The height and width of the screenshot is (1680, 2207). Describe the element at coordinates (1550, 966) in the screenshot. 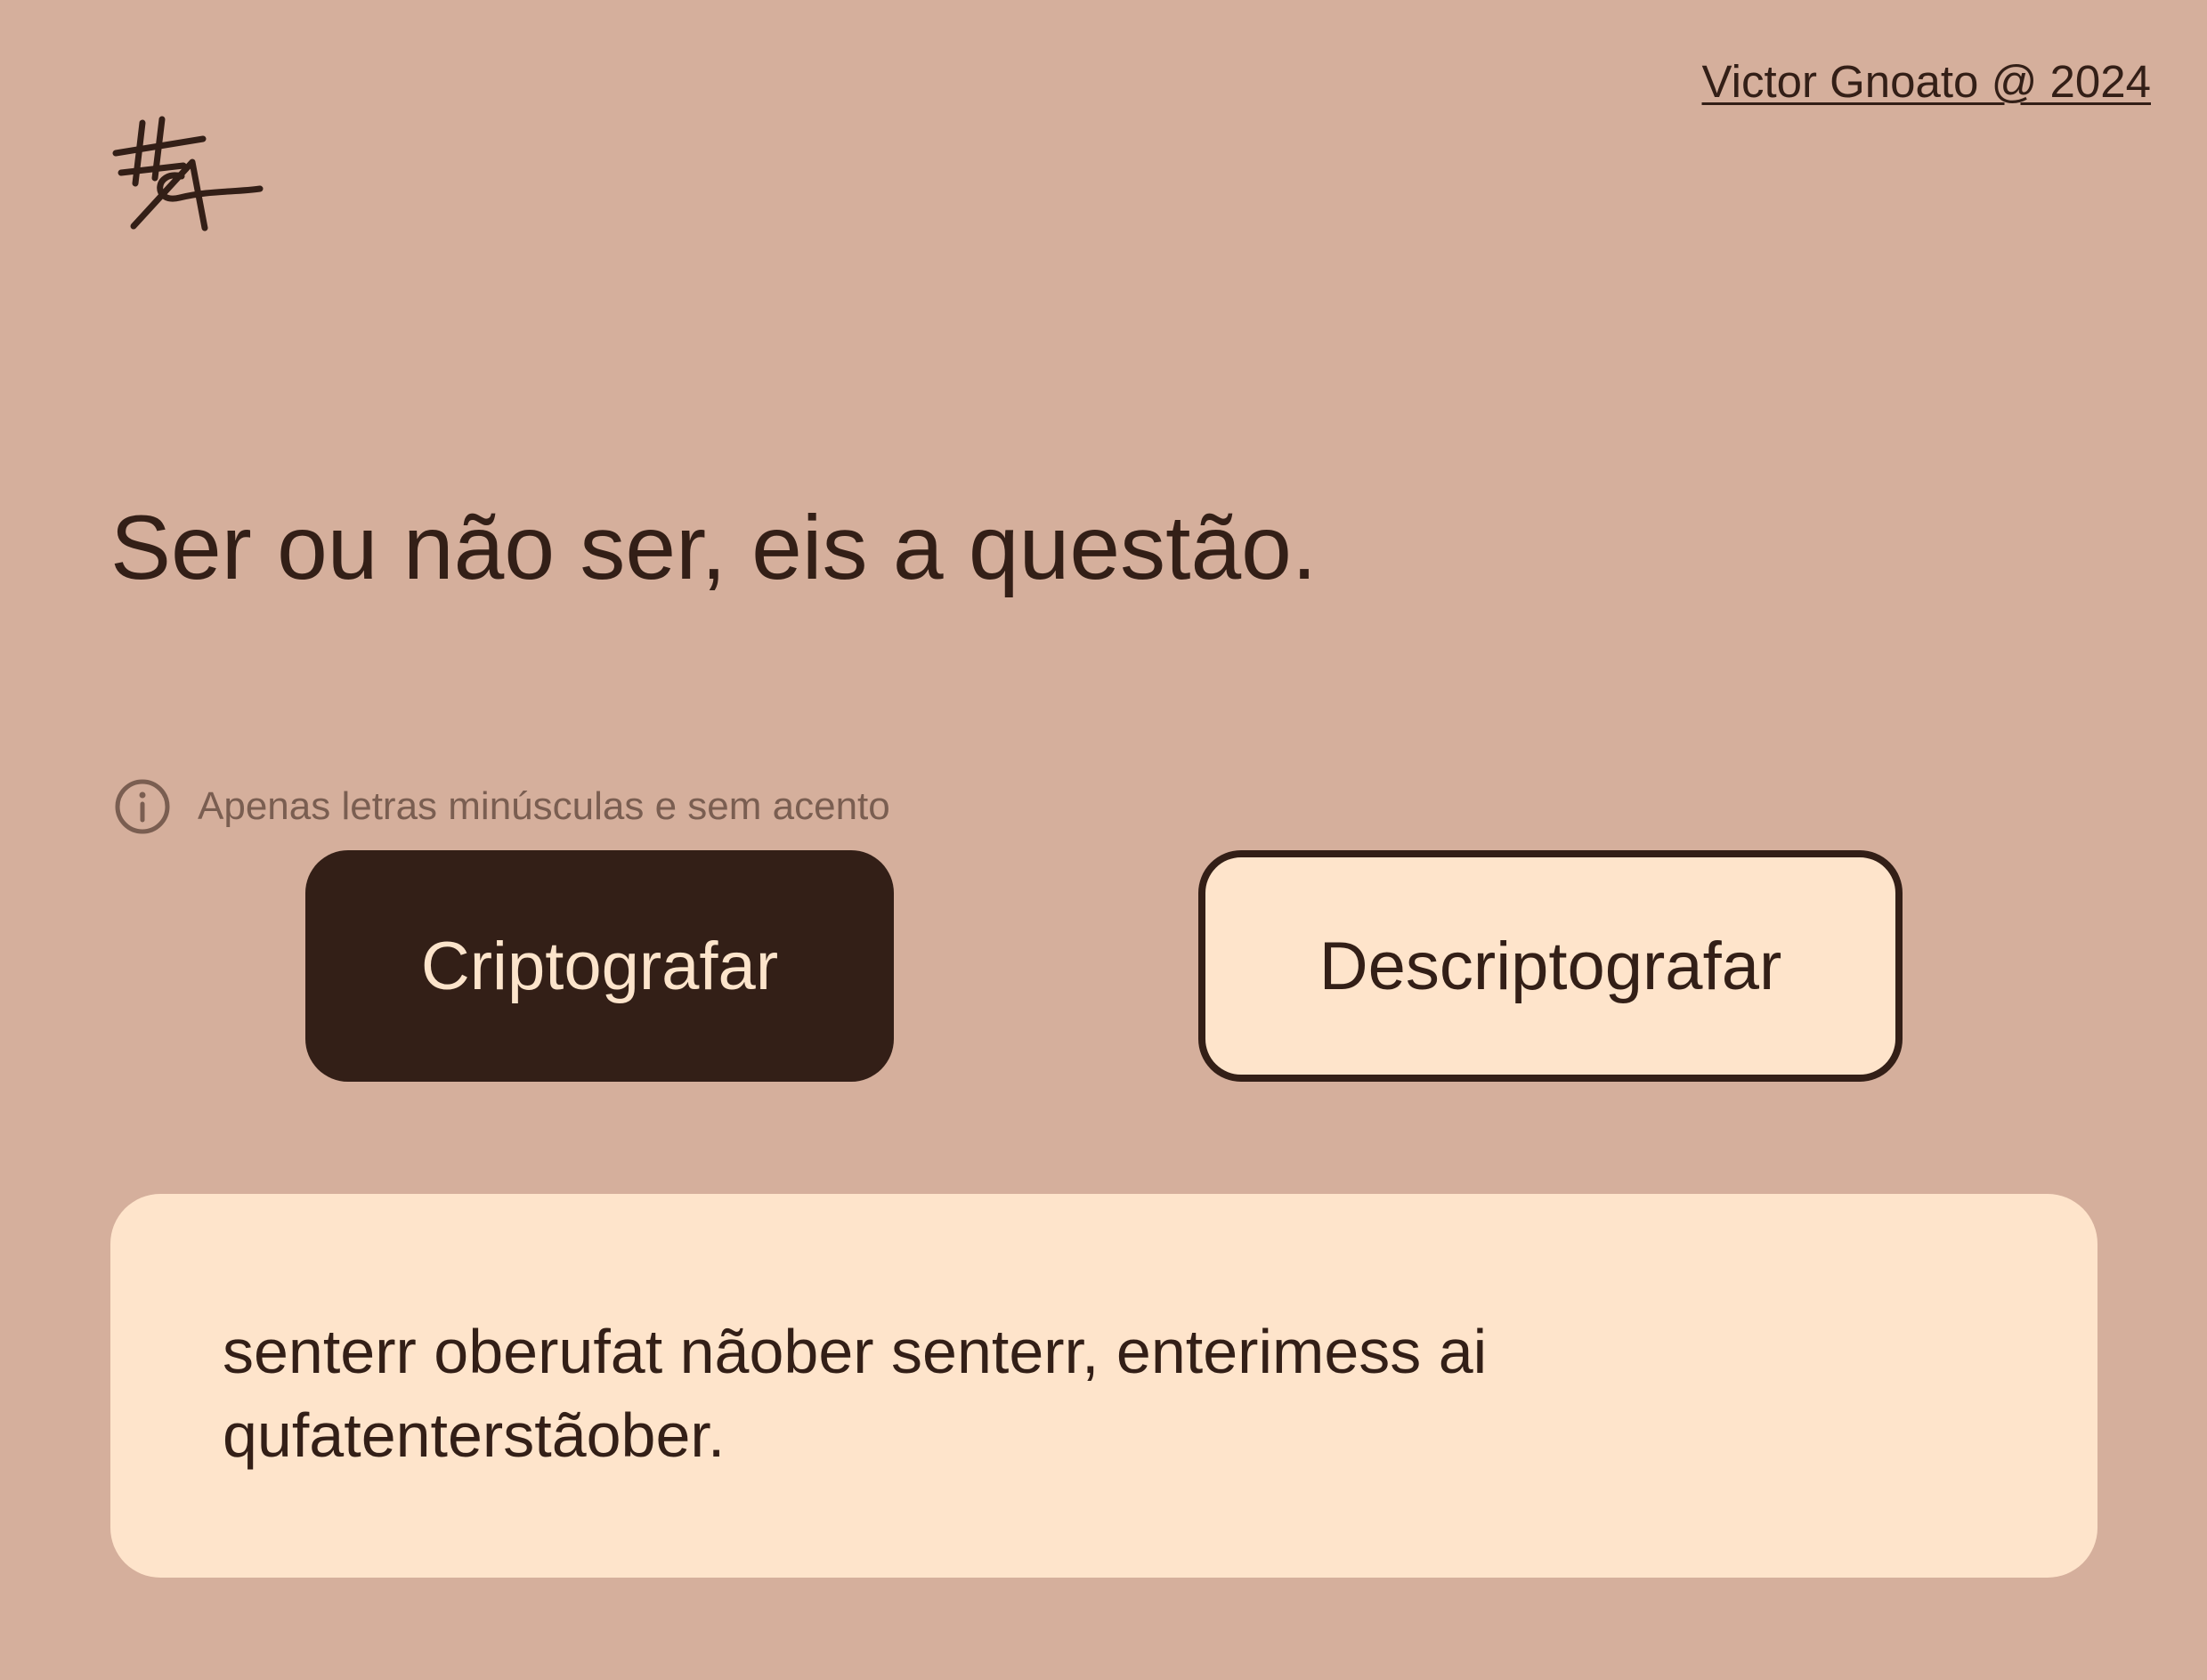

I see `decrypt-button: Descriptografar` at that location.